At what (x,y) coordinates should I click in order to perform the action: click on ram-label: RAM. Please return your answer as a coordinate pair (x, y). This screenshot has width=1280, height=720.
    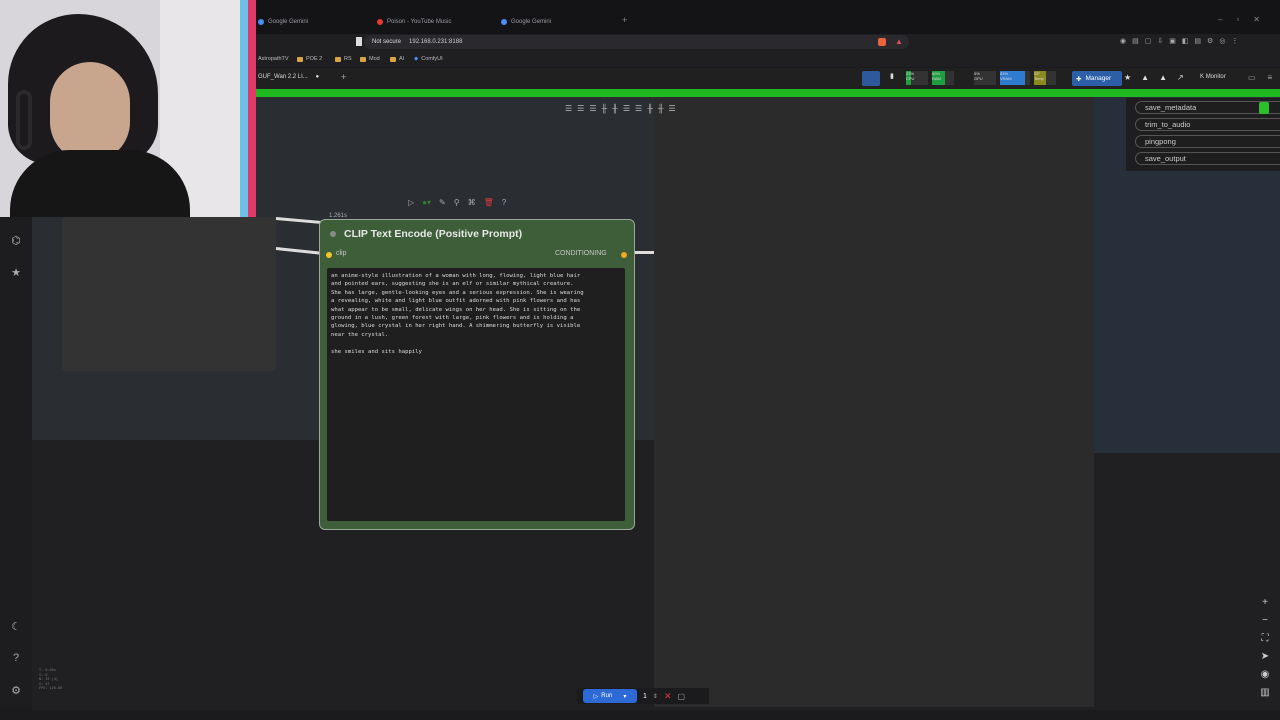
    Looking at the image, I should click on (936, 78).